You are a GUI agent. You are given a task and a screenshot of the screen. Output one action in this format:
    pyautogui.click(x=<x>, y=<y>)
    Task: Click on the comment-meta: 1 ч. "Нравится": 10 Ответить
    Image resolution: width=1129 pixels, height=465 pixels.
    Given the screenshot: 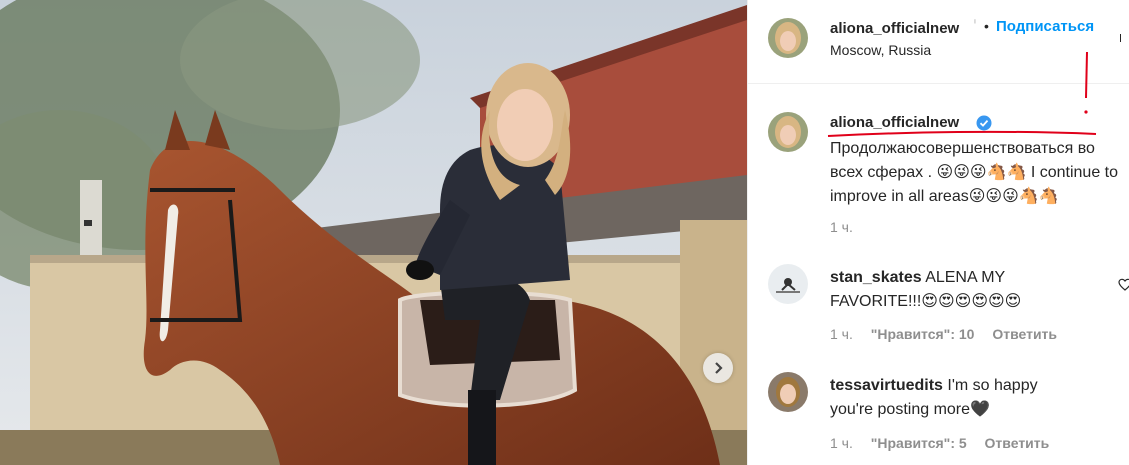 What is the action you would take?
    pyautogui.click(x=950, y=334)
    